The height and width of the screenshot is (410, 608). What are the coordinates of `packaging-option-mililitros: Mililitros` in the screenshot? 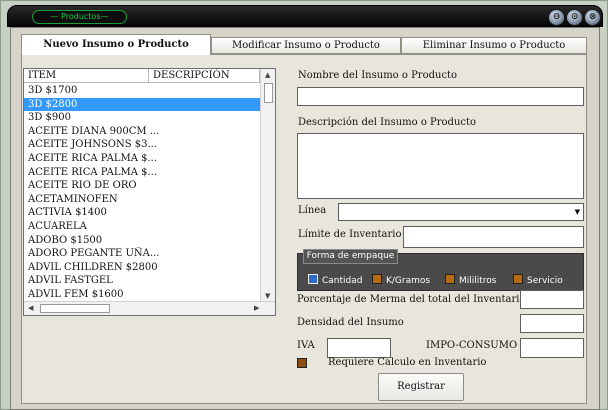 It's located at (471, 280).